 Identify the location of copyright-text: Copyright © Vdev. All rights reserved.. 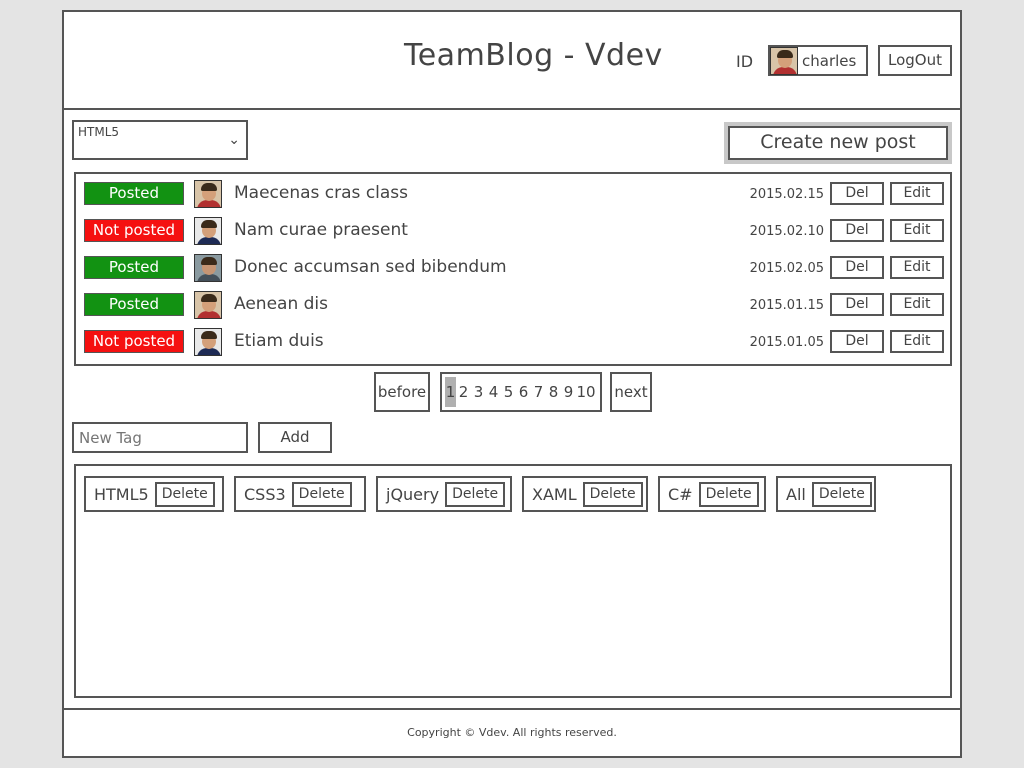
(512, 732).